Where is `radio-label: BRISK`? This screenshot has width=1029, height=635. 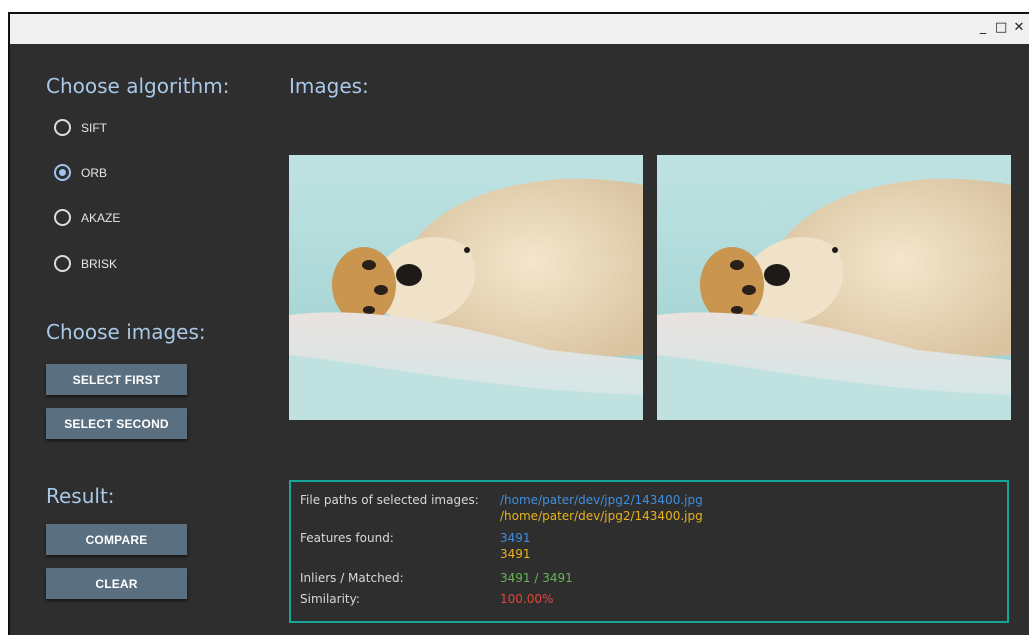
radio-label: BRISK is located at coordinates (99, 263).